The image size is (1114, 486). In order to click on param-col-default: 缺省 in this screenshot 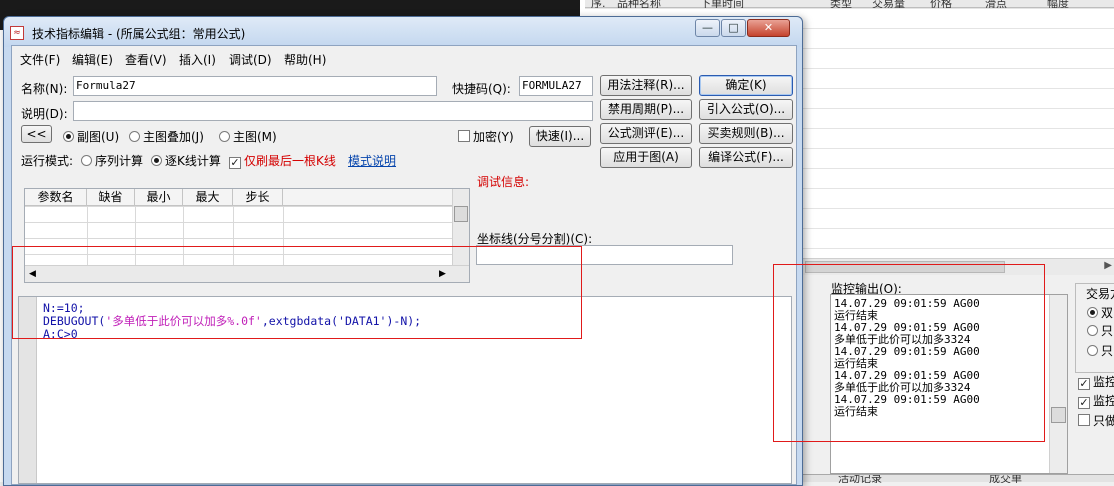, I will do `click(111, 197)`.